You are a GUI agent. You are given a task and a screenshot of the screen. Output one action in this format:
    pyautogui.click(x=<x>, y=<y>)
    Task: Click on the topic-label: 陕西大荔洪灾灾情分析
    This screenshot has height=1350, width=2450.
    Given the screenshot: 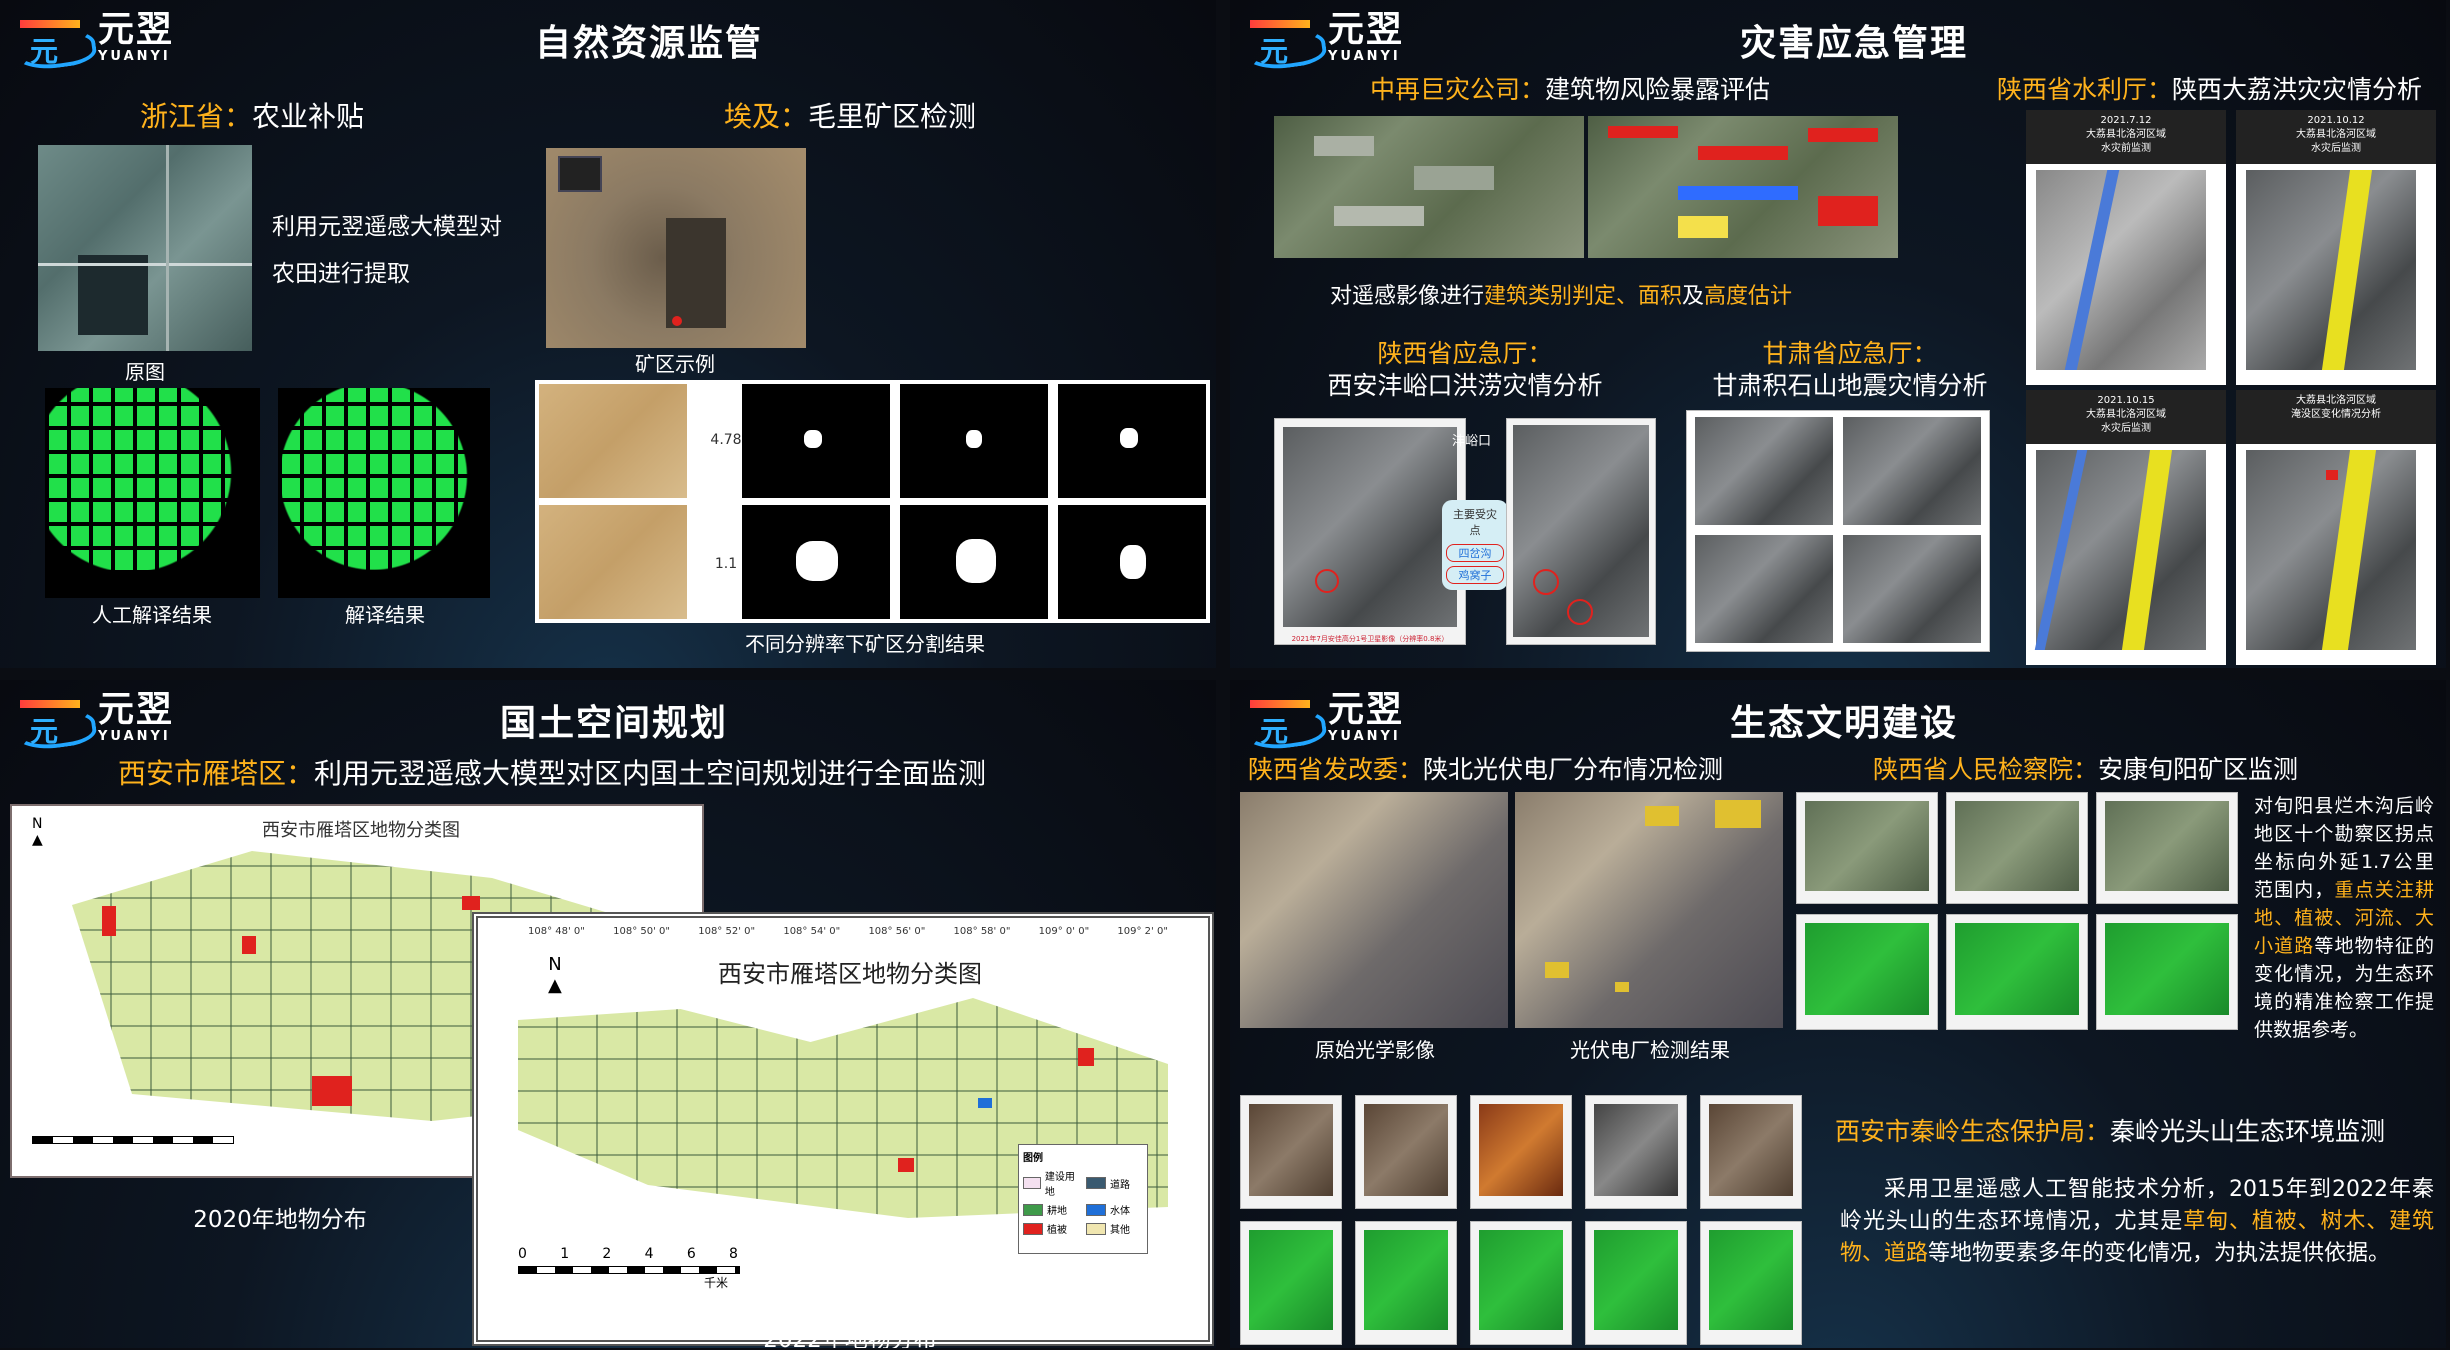 What is the action you would take?
    pyautogui.click(x=2297, y=89)
    